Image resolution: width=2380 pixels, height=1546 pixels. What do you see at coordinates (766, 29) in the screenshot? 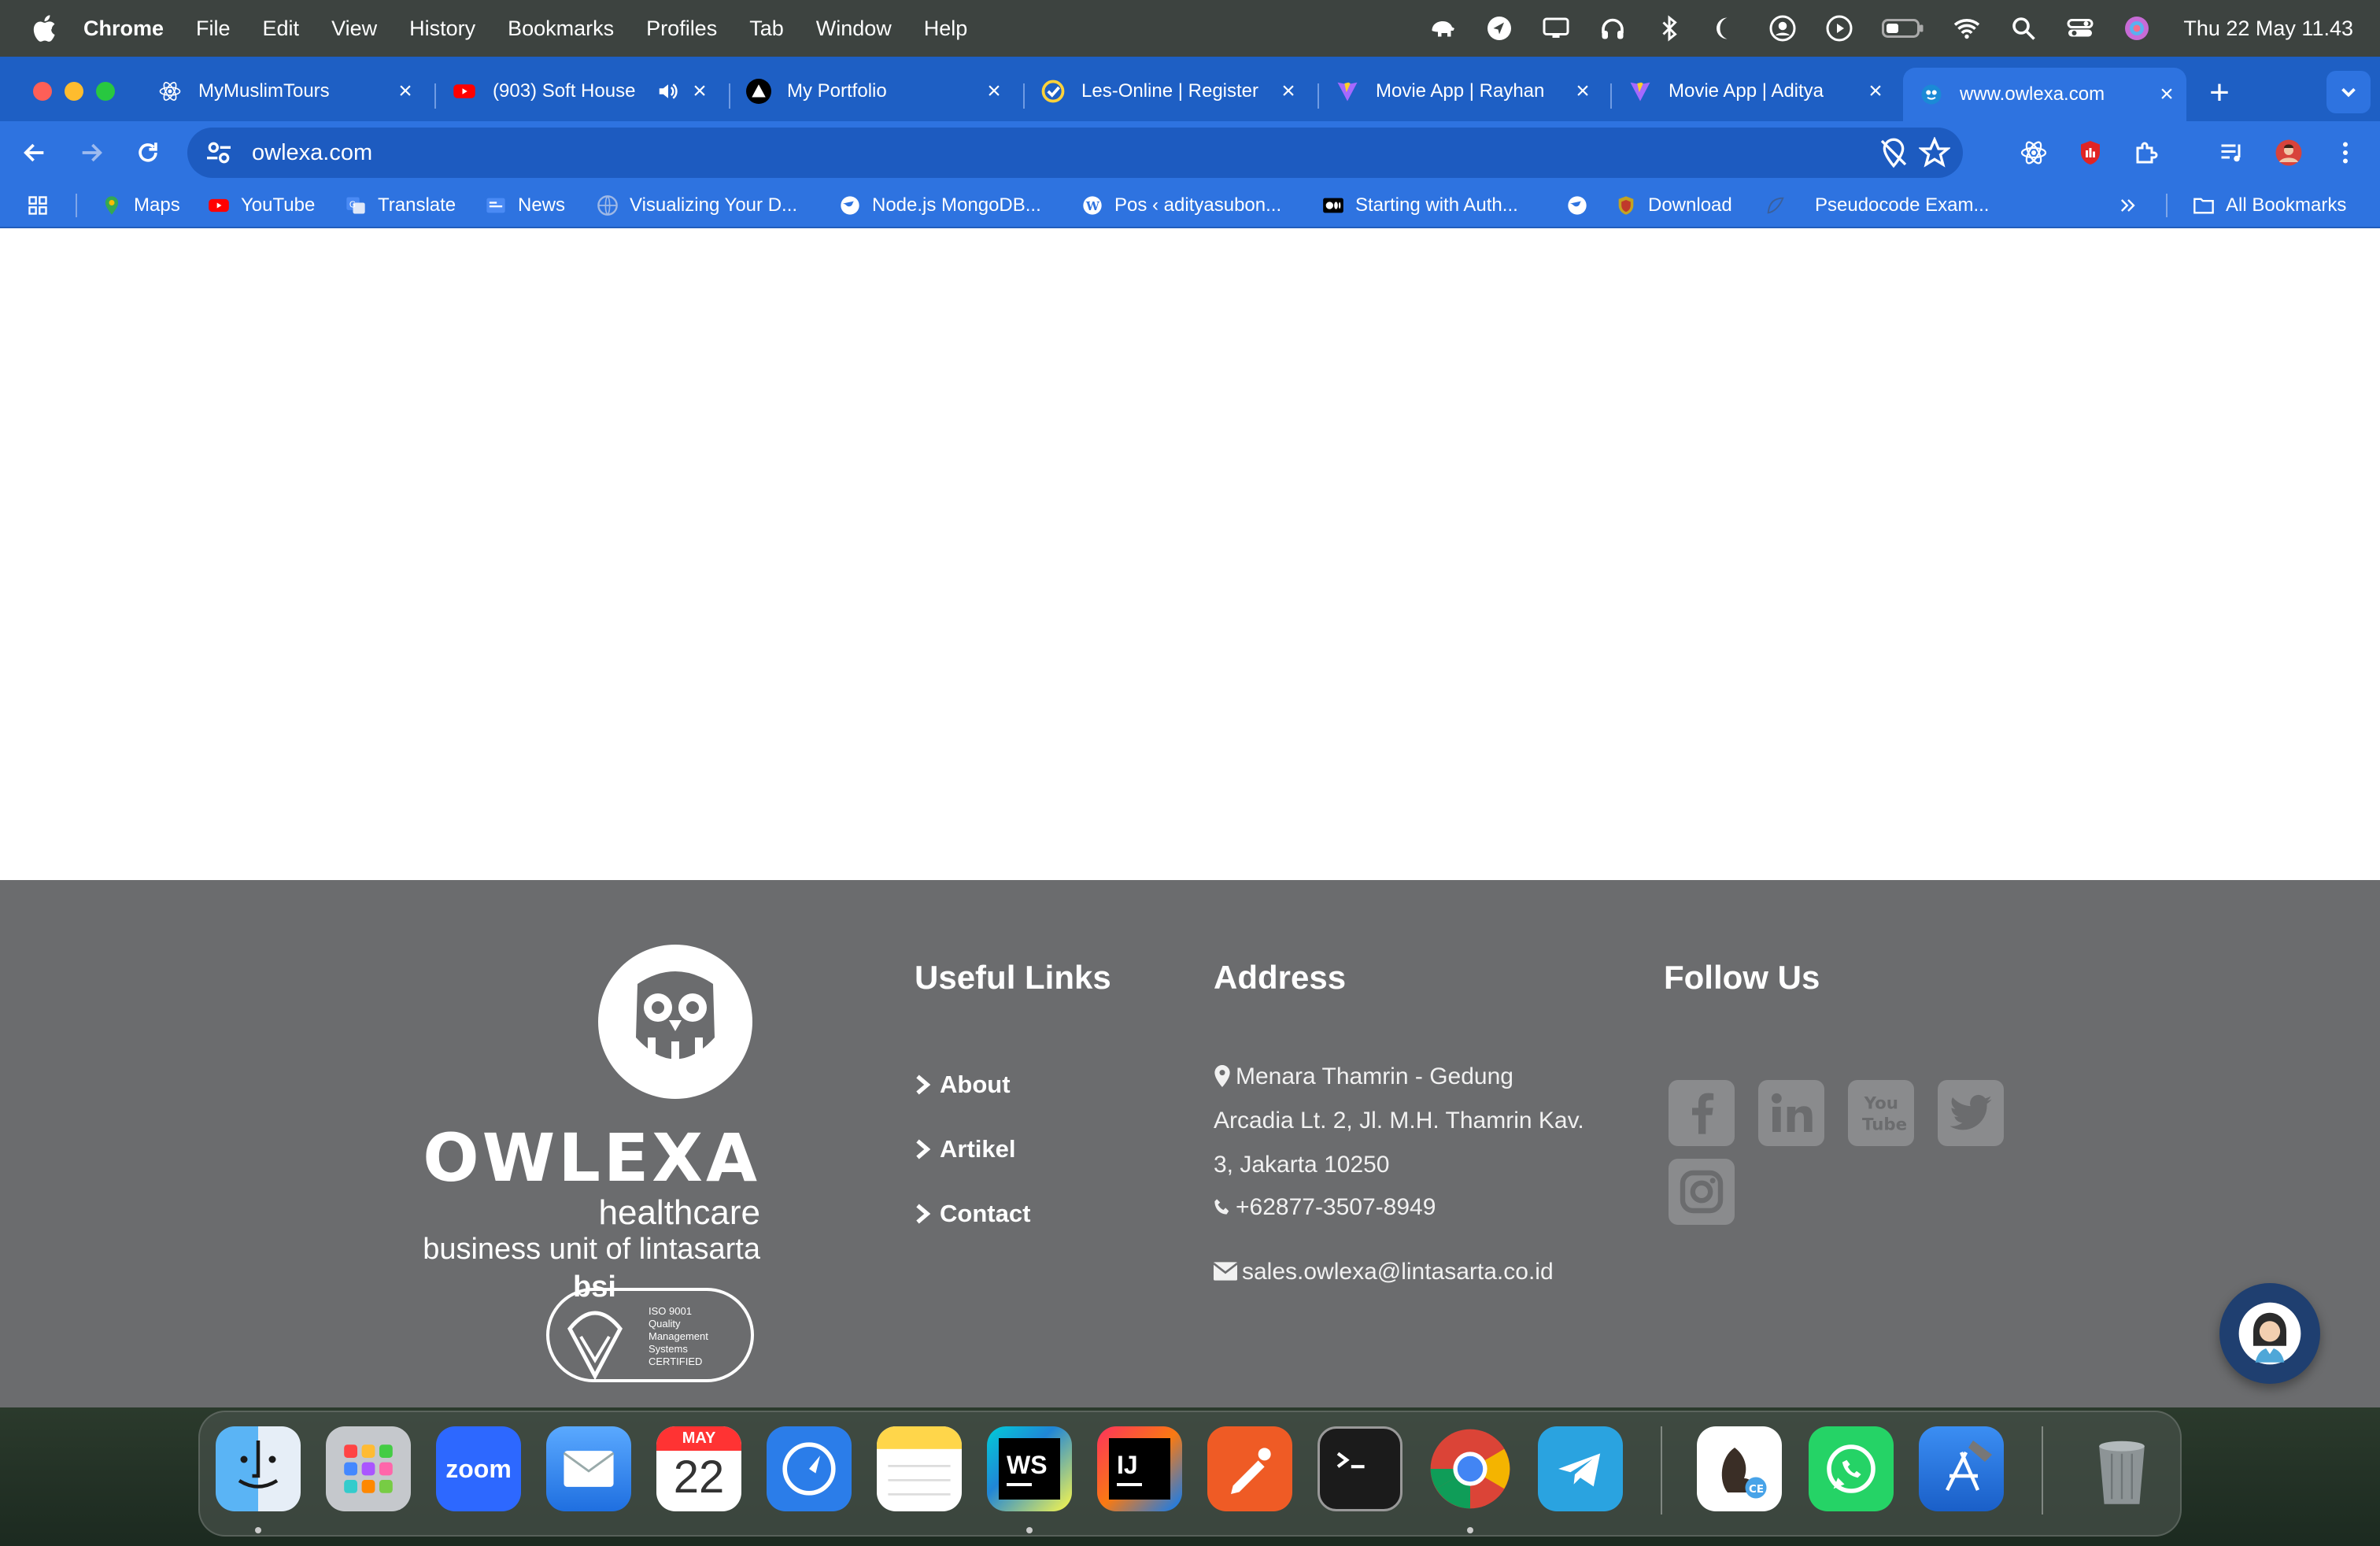
I see `menu-tab: Tab` at bounding box center [766, 29].